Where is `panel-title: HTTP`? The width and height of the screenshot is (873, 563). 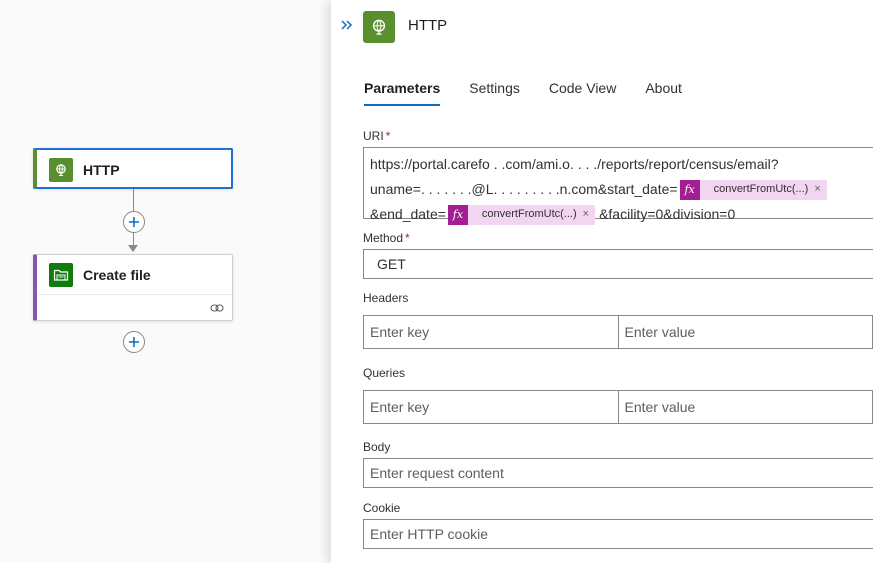 panel-title: HTTP is located at coordinates (428, 25).